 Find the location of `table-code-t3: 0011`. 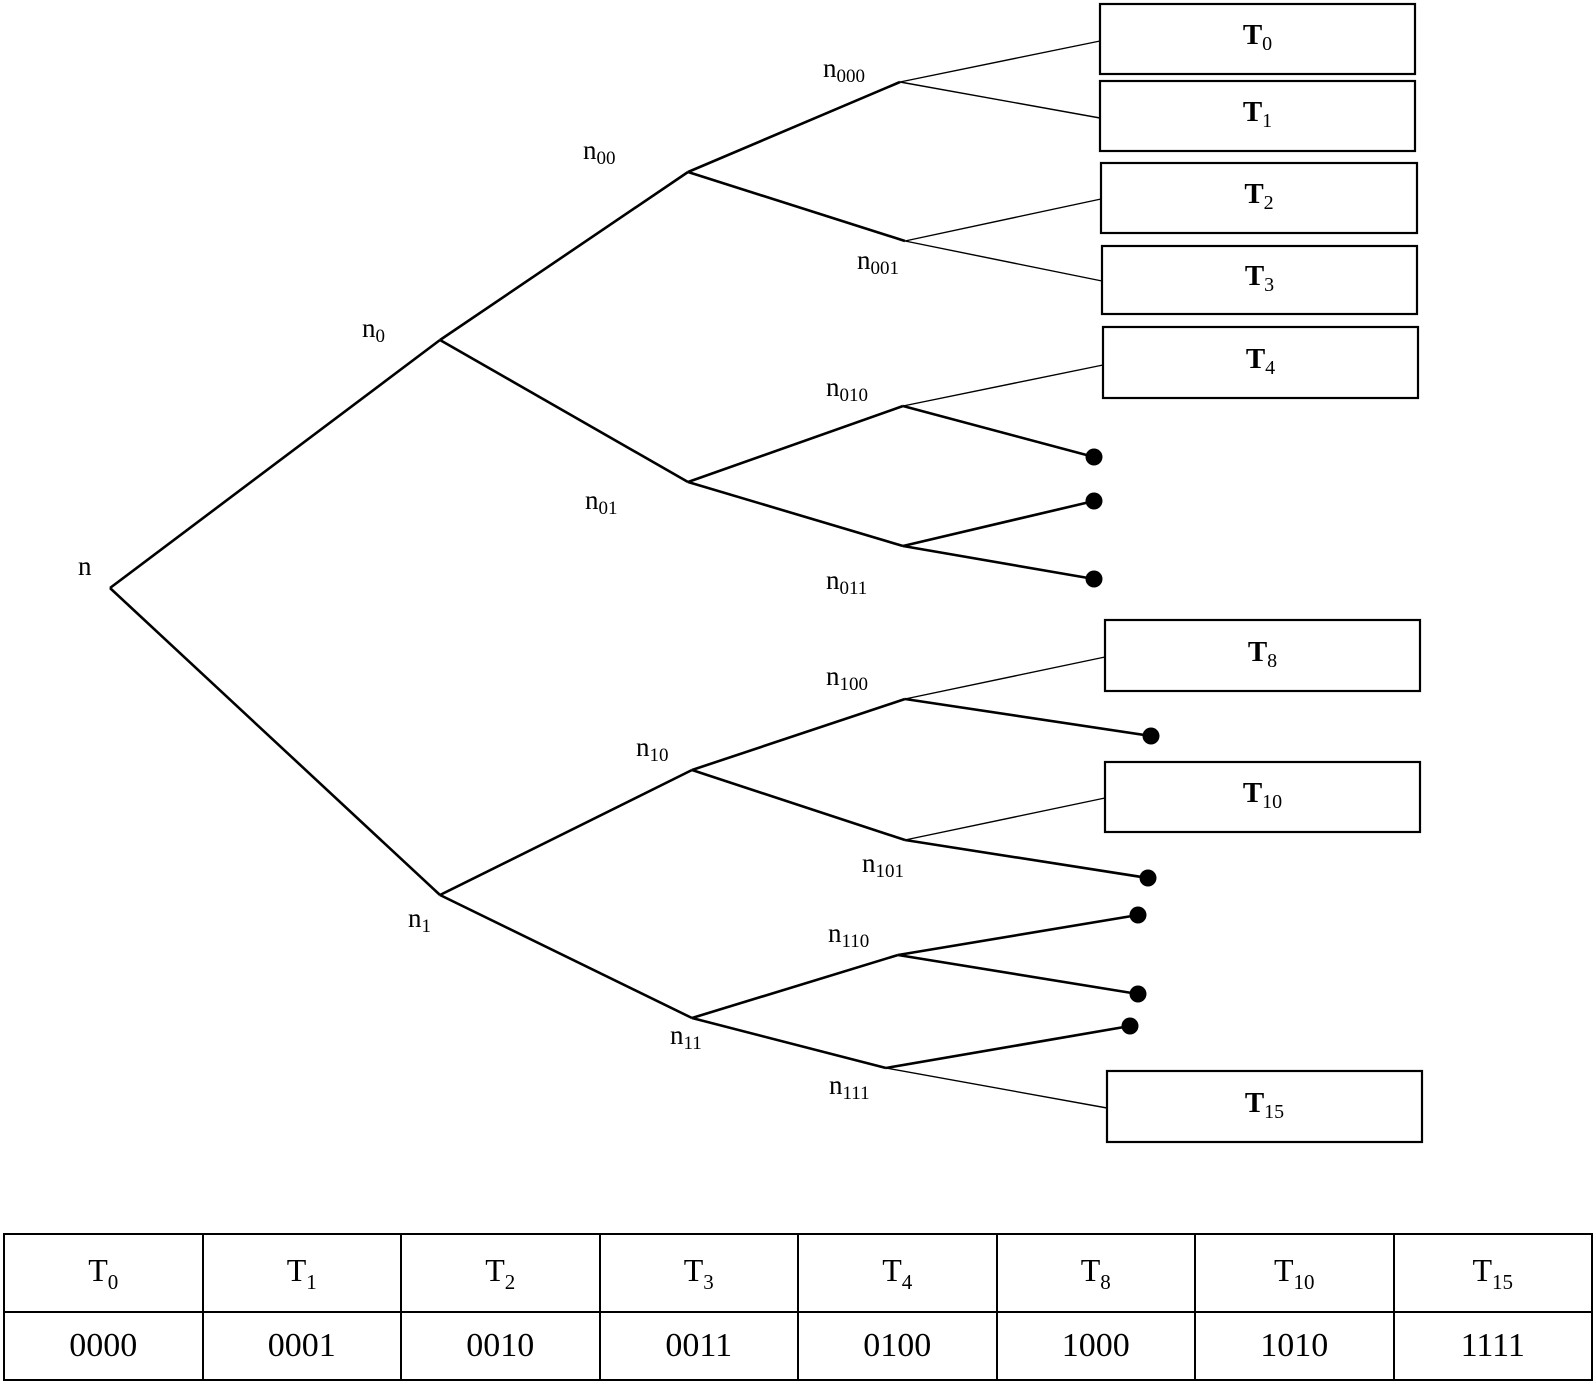

table-code-t3: 0011 is located at coordinates (698, 1346).